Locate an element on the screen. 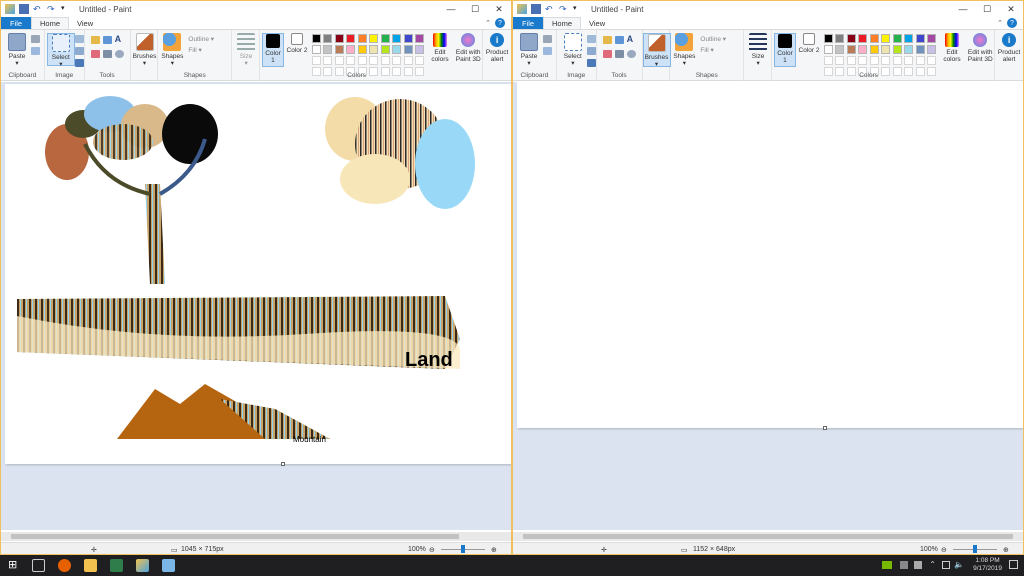  zoom-in-button: ⊕ is located at coordinates (494, 550).